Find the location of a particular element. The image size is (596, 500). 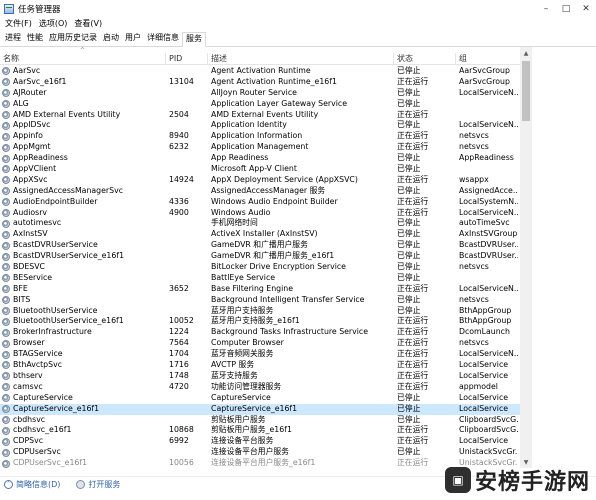

service-row: Browser 7564 Computer Browser 正在运行 netsvcs is located at coordinates (260, 343).